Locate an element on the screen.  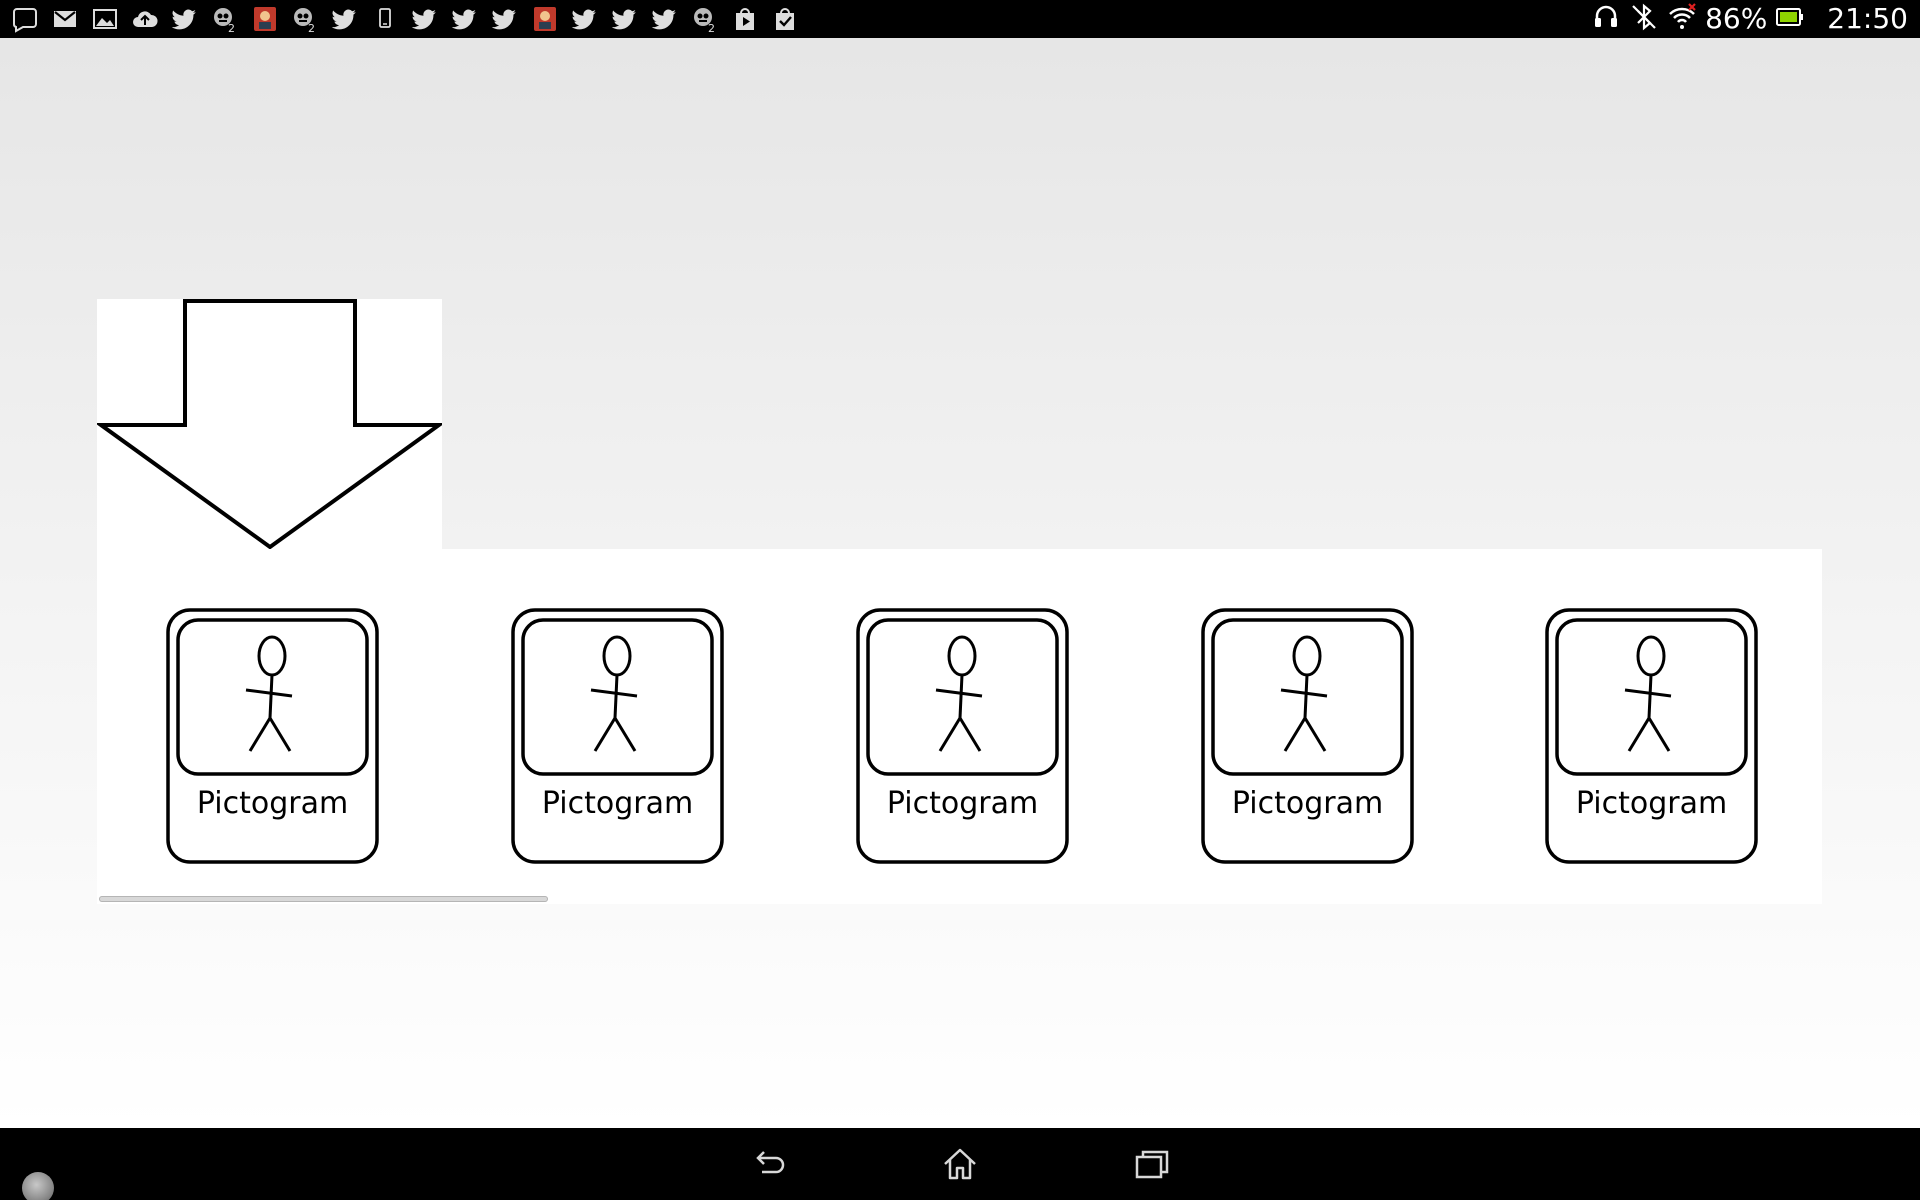
headset-icon is located at coordinates (1606, 19).